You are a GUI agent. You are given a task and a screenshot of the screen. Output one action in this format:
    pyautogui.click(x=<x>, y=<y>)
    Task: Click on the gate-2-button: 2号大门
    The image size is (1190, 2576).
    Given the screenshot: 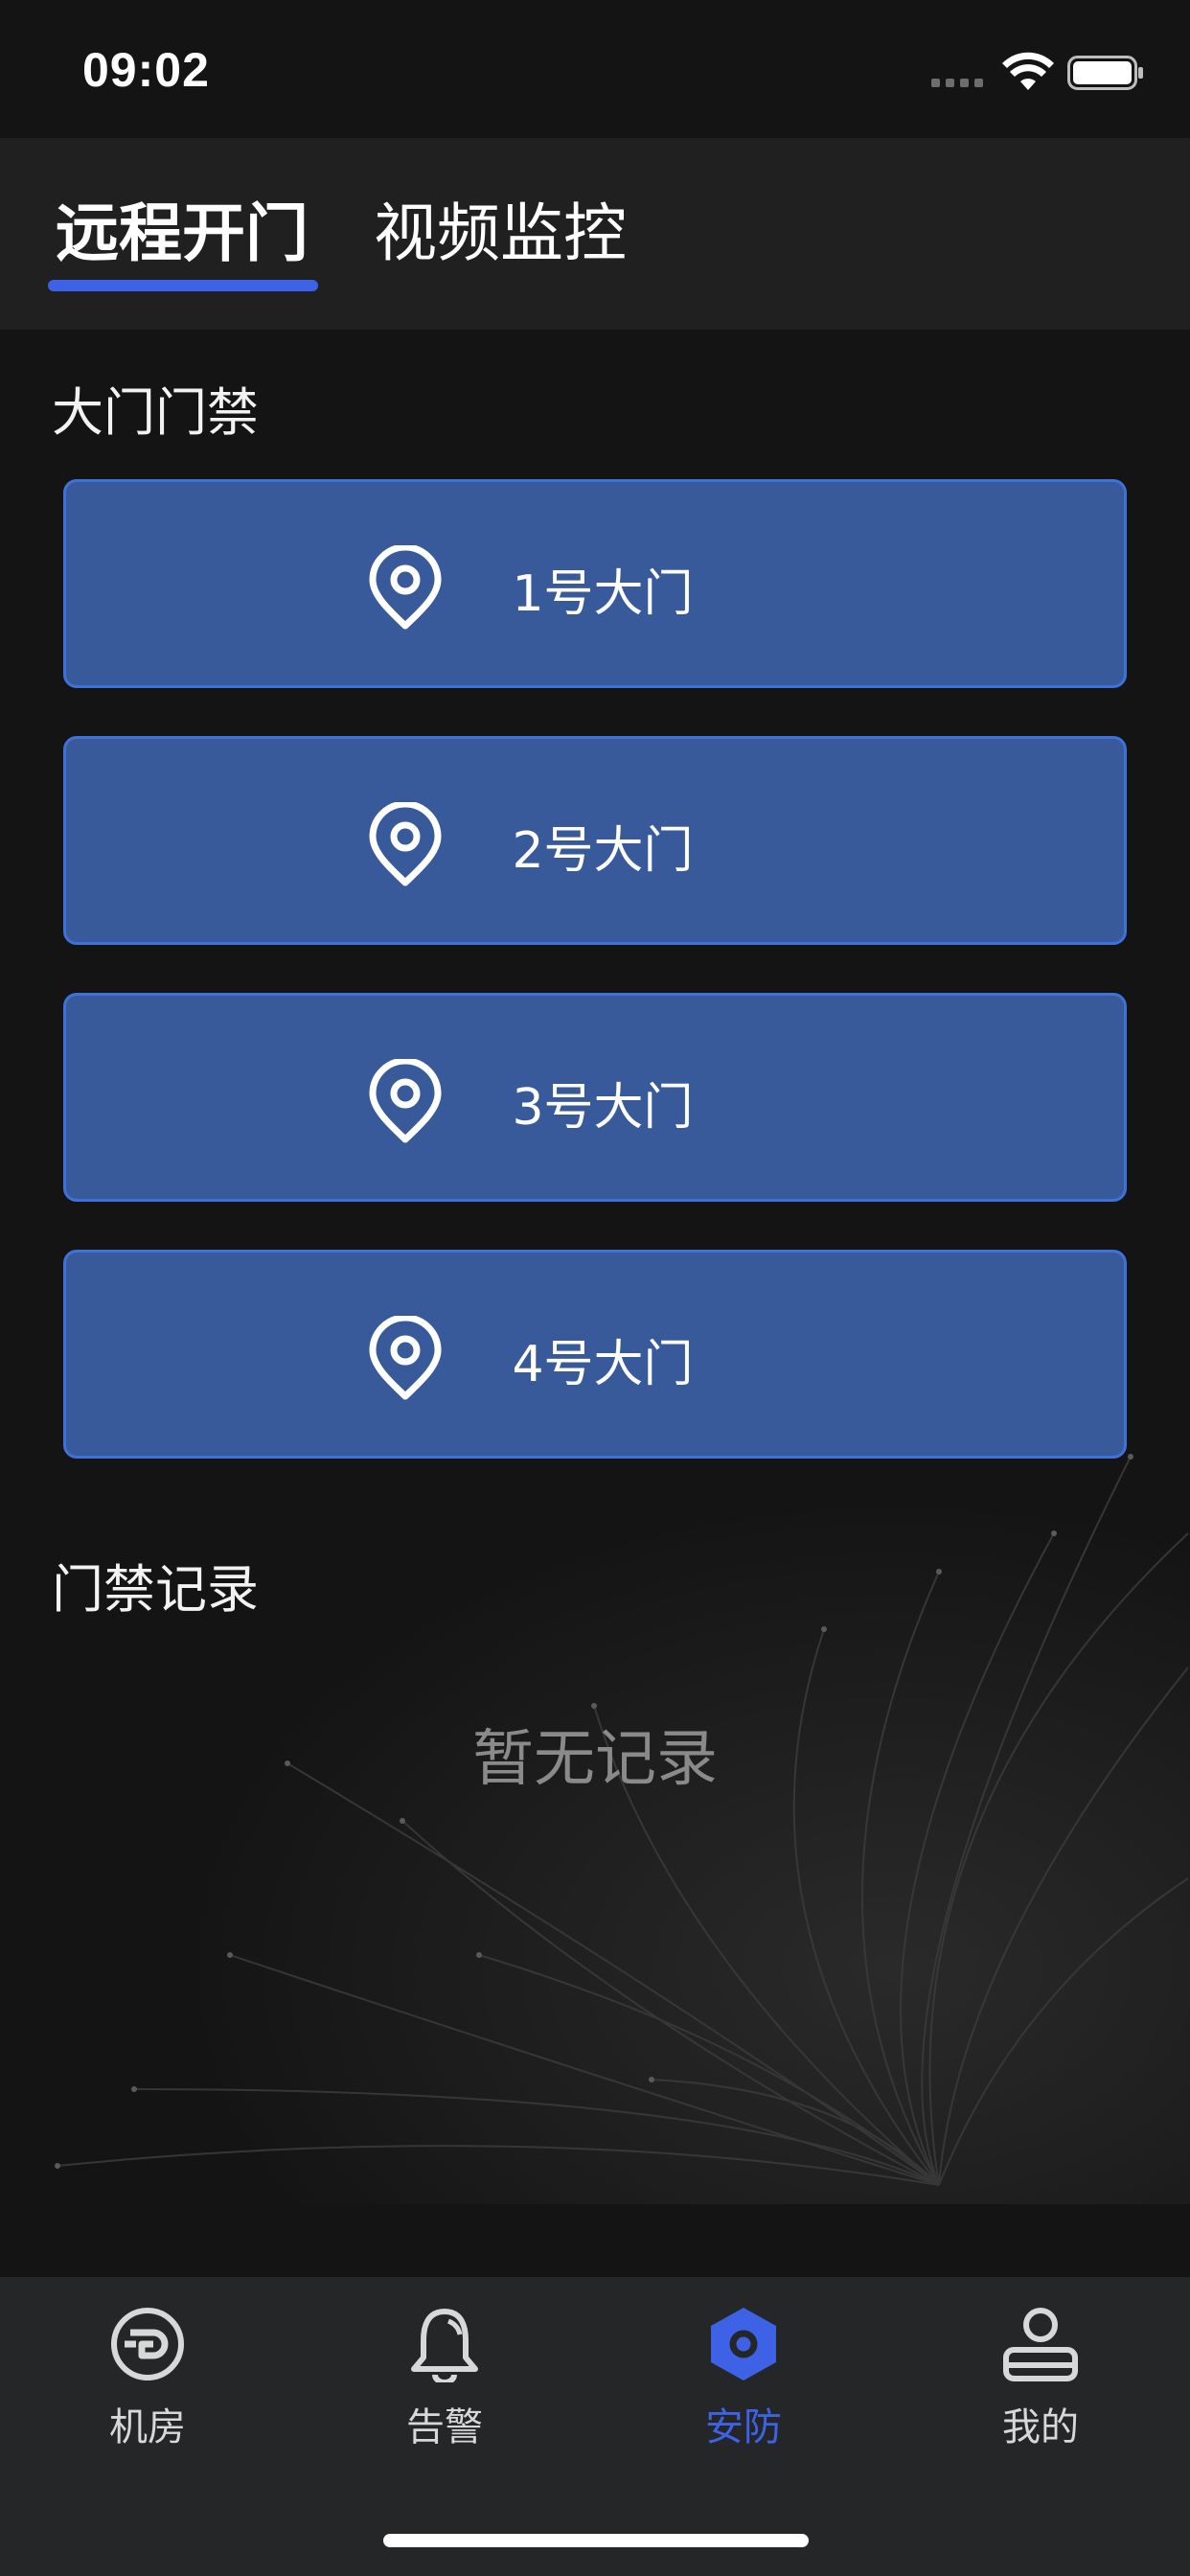 What is the action you would take?
    pyautogui.click(x=595, y=840)
    